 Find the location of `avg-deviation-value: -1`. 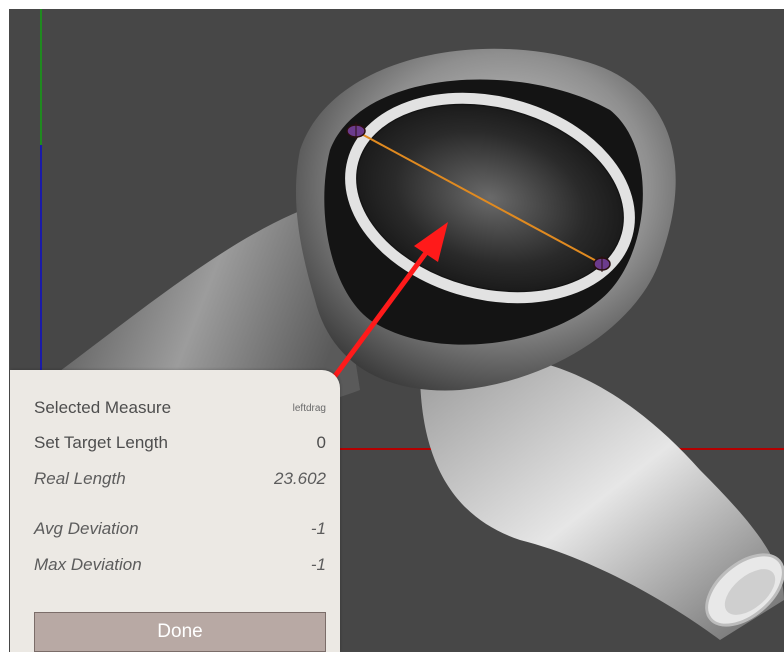

avg-deviation-value: -1 is located at coordinates (318, 528).